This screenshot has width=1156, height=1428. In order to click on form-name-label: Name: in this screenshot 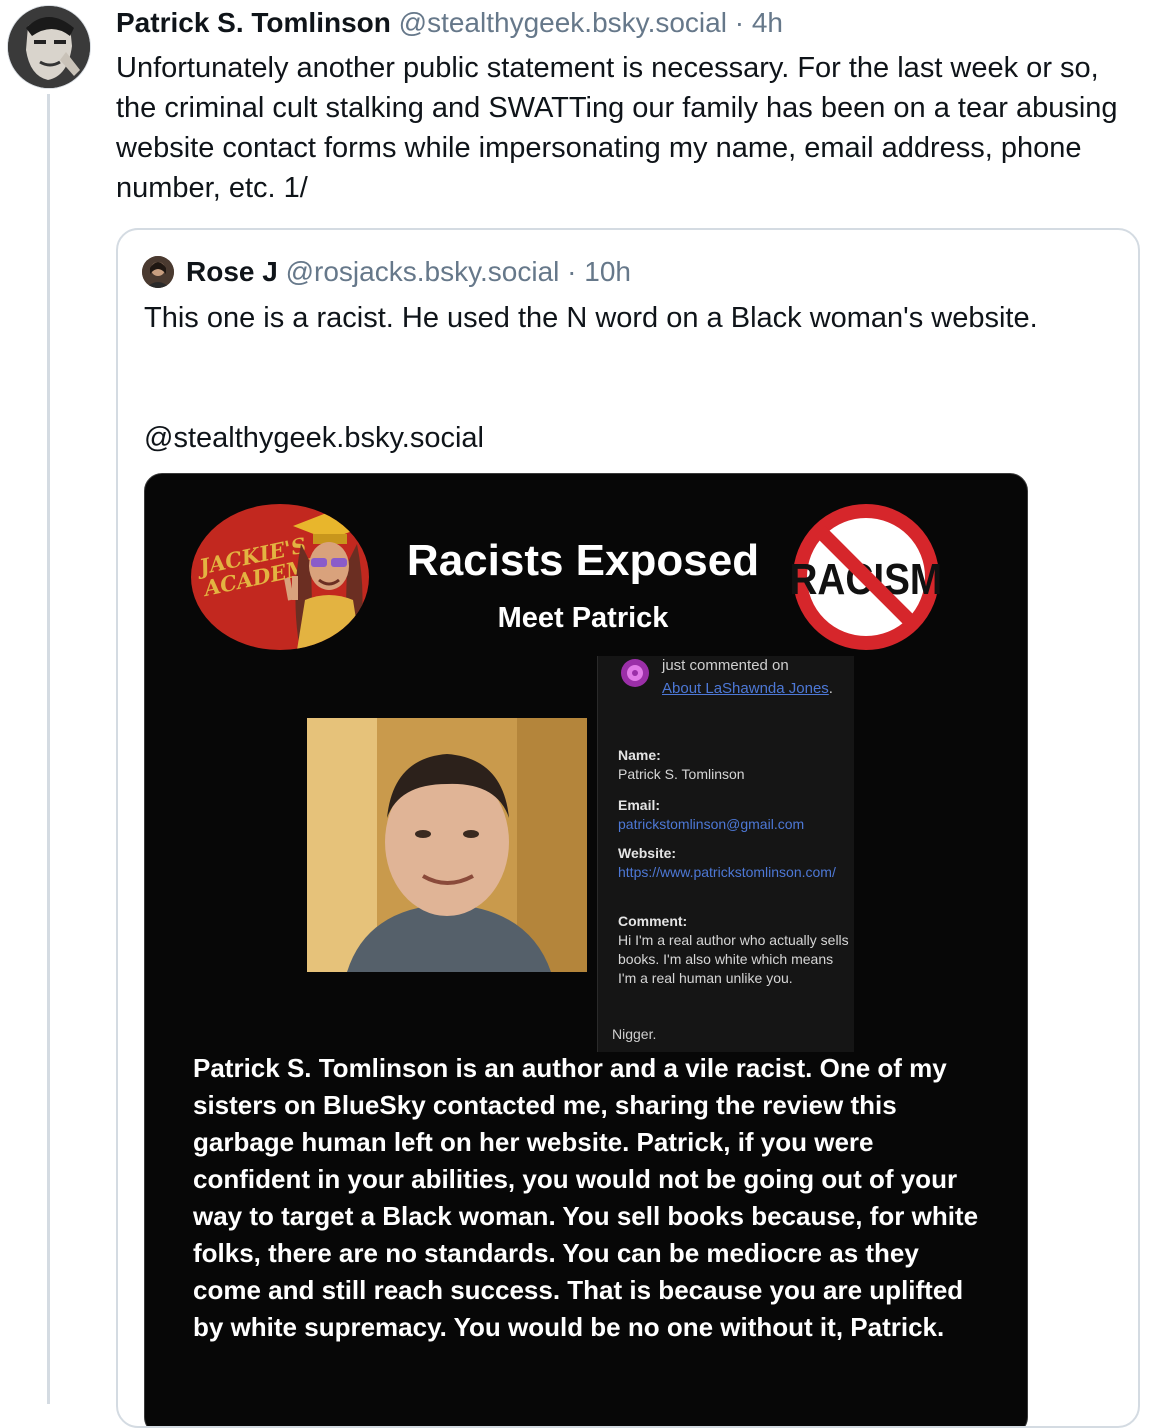, I will do `click(639, 755)`.